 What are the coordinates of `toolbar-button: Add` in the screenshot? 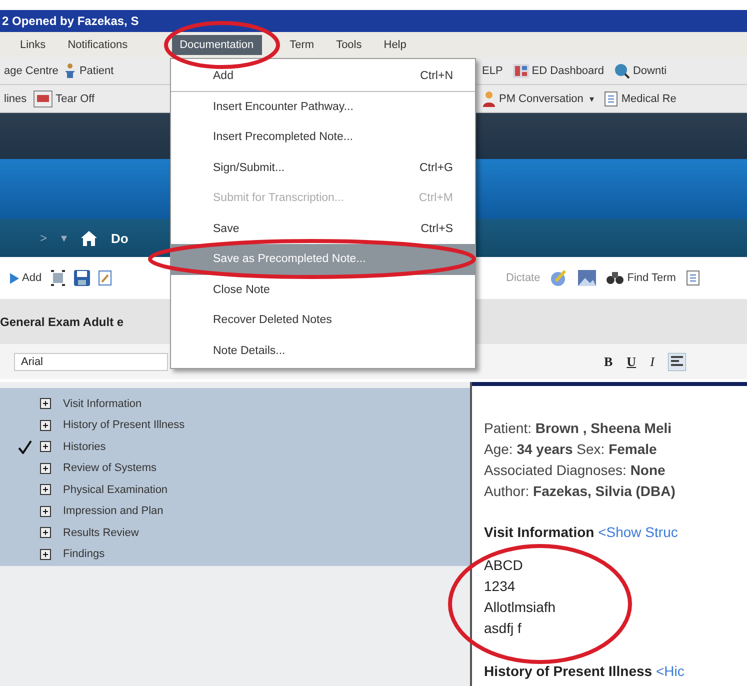 It's located at (26, 278).